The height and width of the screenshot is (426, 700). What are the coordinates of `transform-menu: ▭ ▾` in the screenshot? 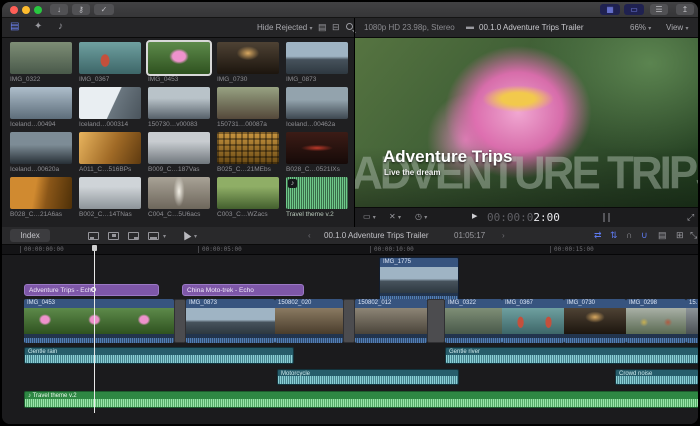 It's located at (369, 217).